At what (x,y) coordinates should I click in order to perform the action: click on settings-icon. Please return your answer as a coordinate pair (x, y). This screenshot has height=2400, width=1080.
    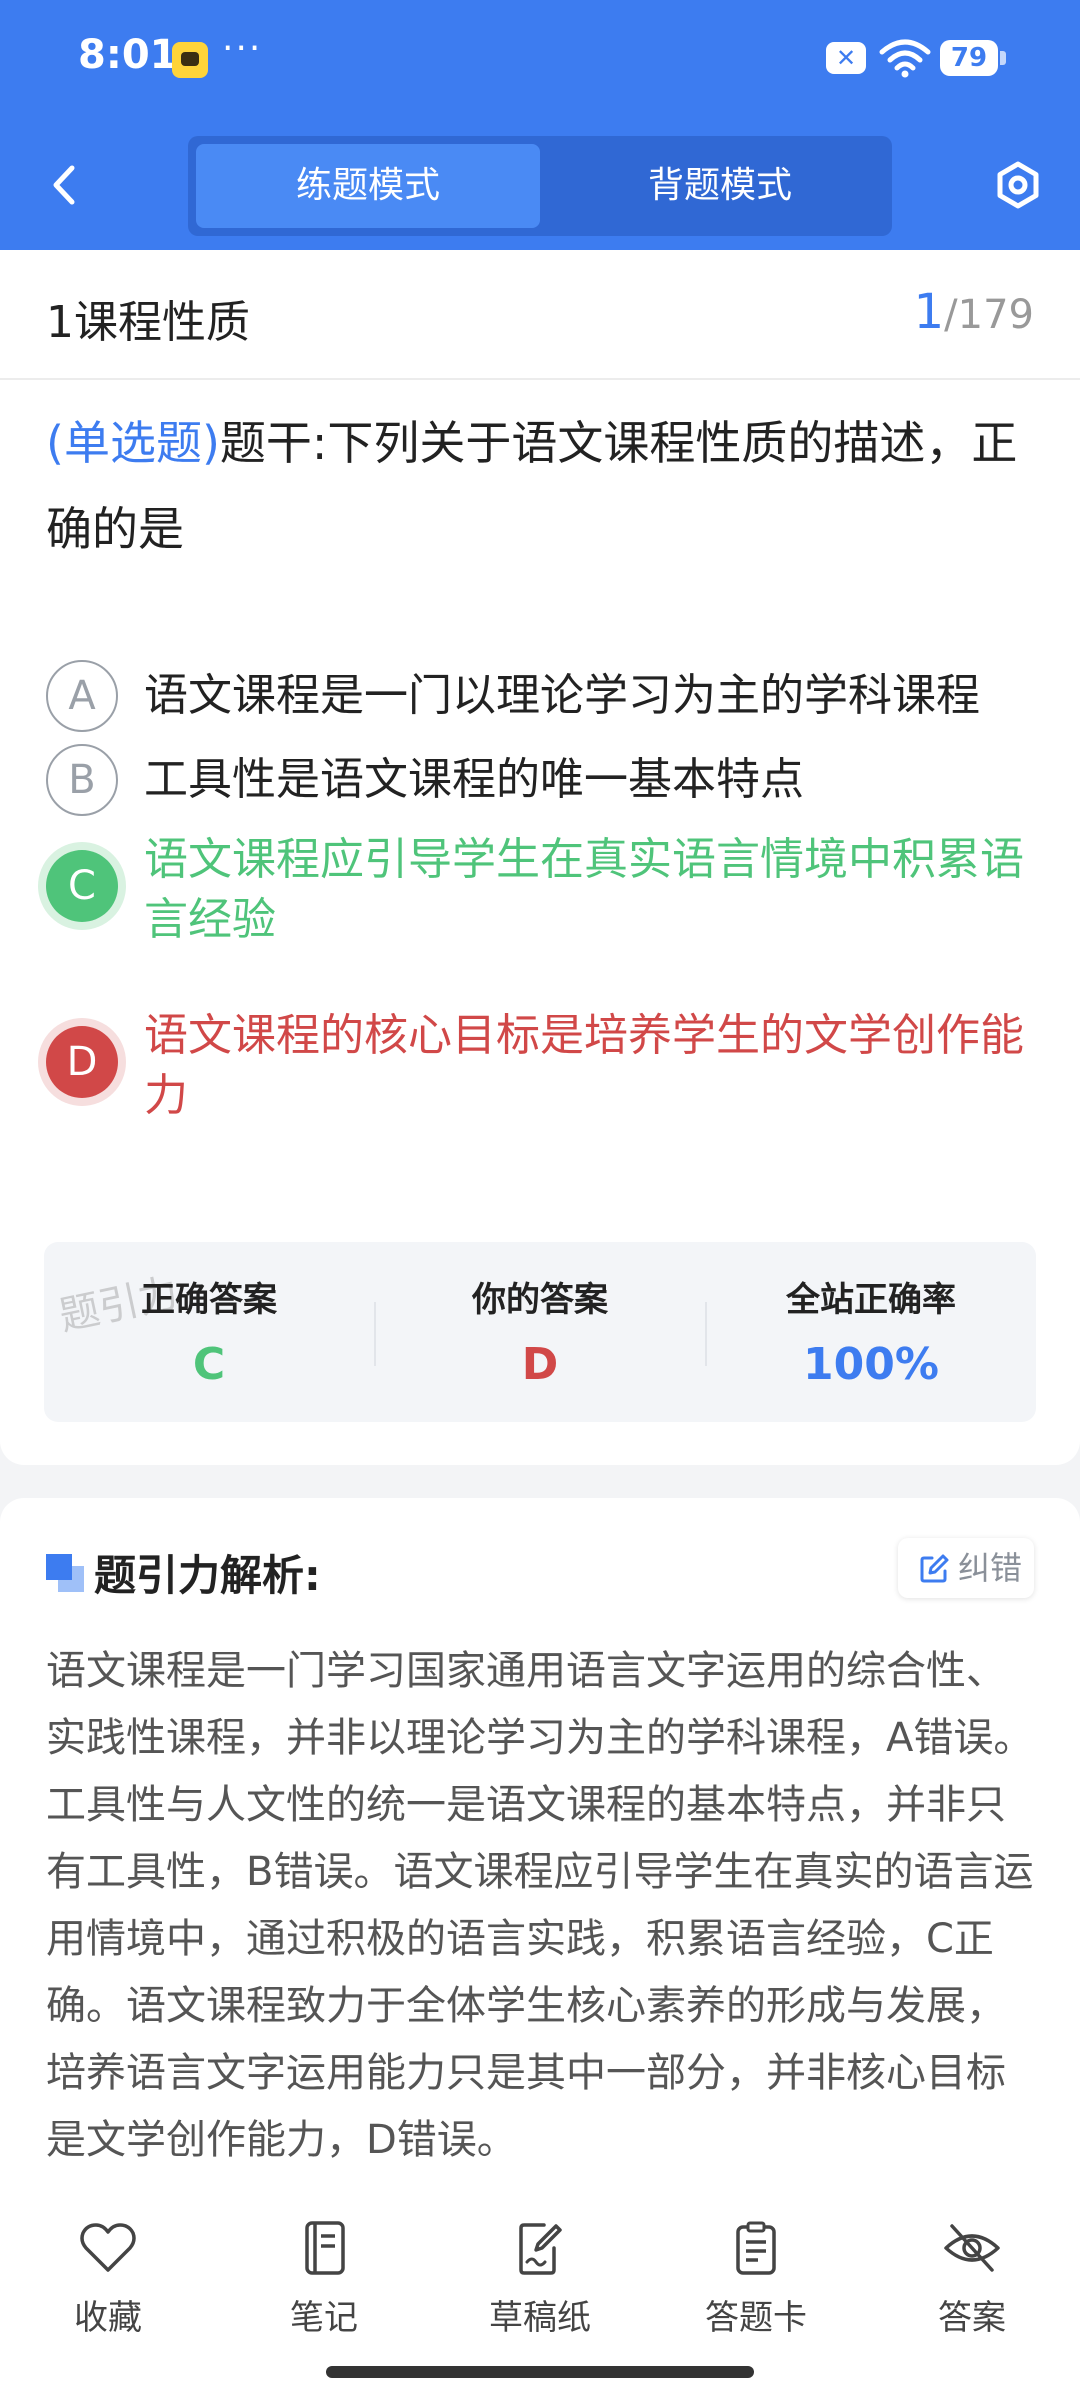
    Looking at the image, I should click on (1018, 185).